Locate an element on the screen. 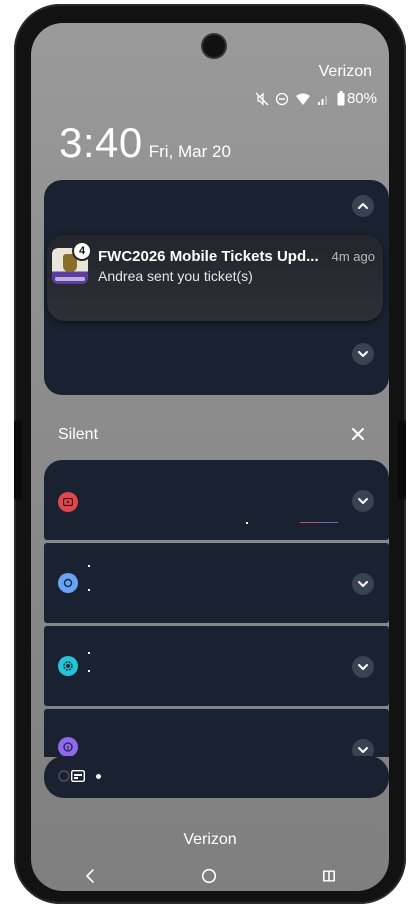 The height and width of the screenshot is (909, 413). close-icon is located at coordinates (358, 434).